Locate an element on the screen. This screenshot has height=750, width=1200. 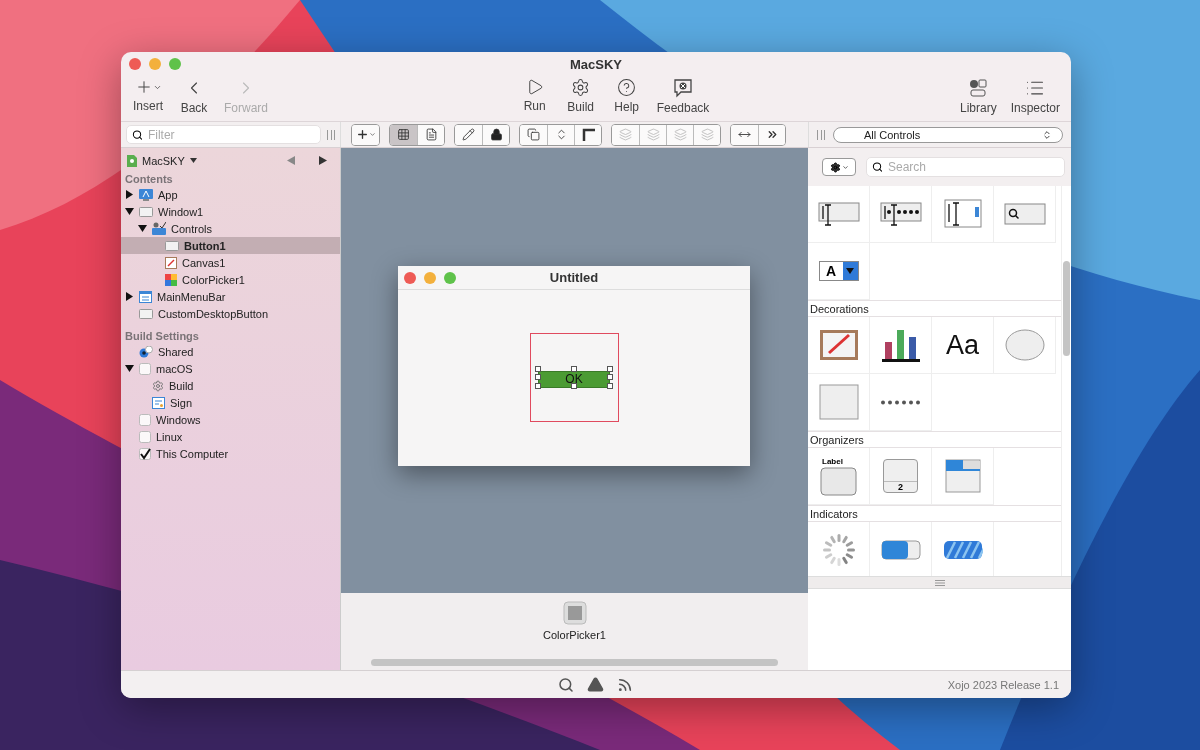
navigator-row: CustomDesktopButton is located at coordinates (230, 313).